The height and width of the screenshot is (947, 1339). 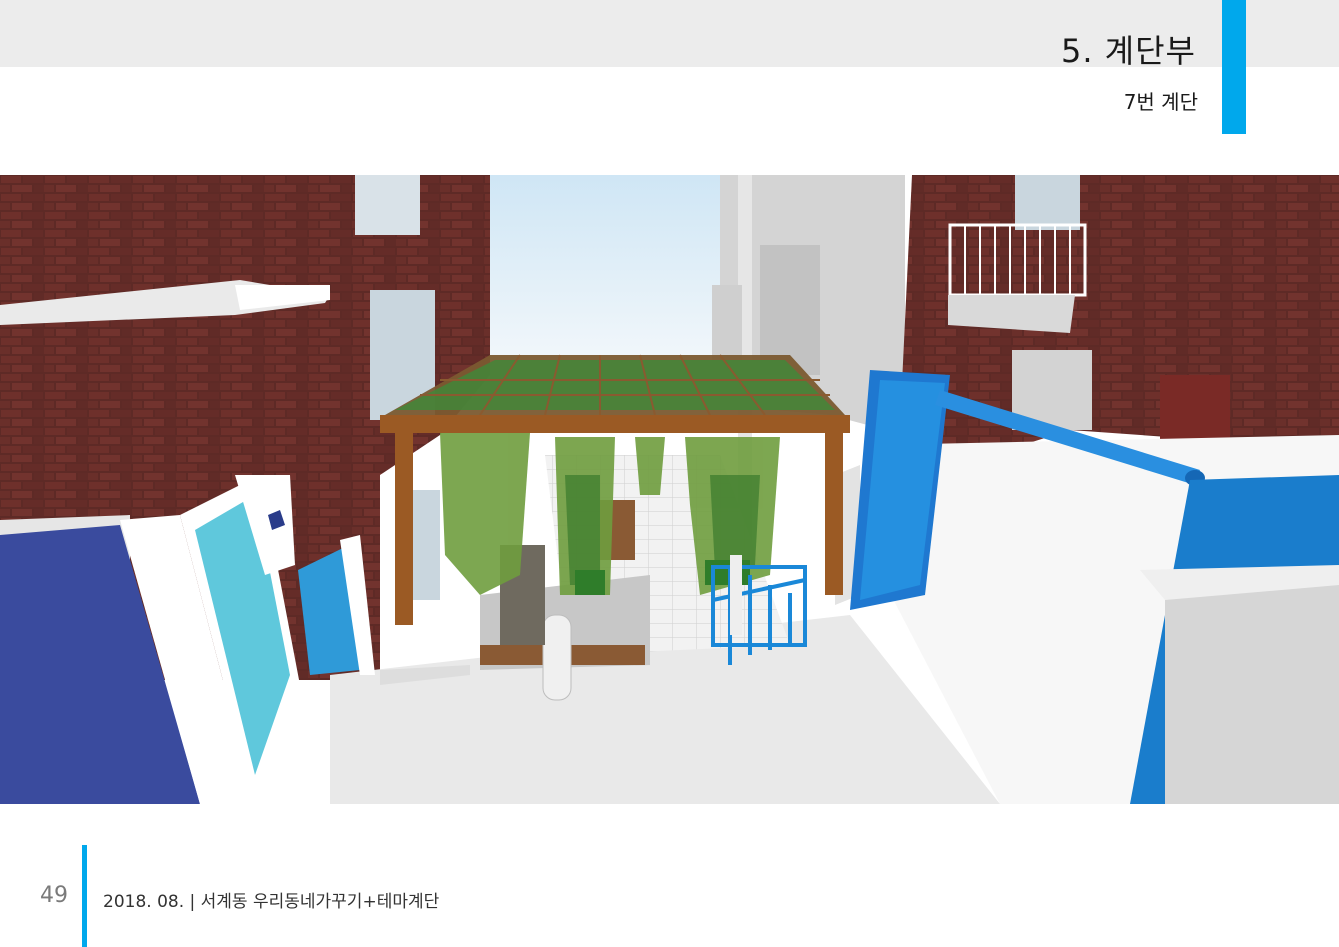 I want to click on page-number: 49, so click(x=54, y=895).